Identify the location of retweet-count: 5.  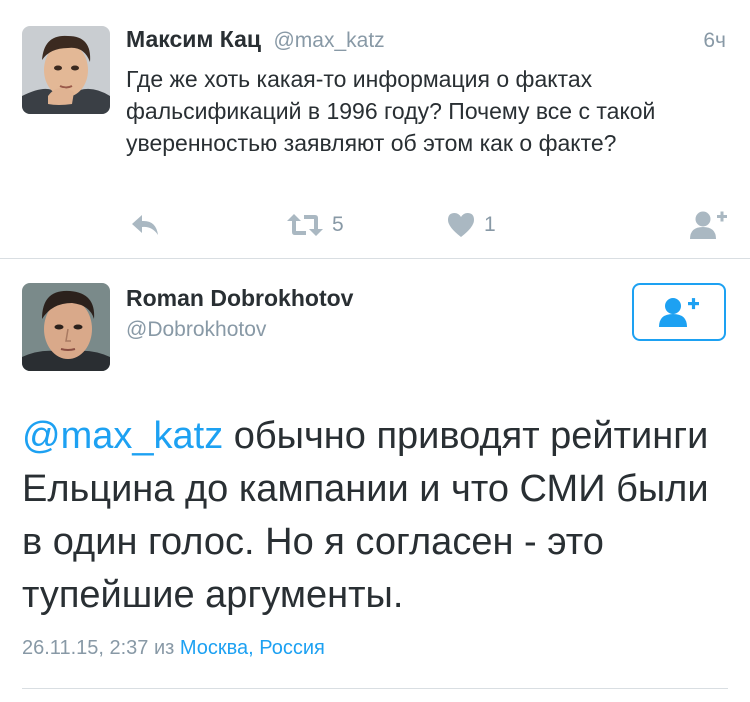
(338, 224).